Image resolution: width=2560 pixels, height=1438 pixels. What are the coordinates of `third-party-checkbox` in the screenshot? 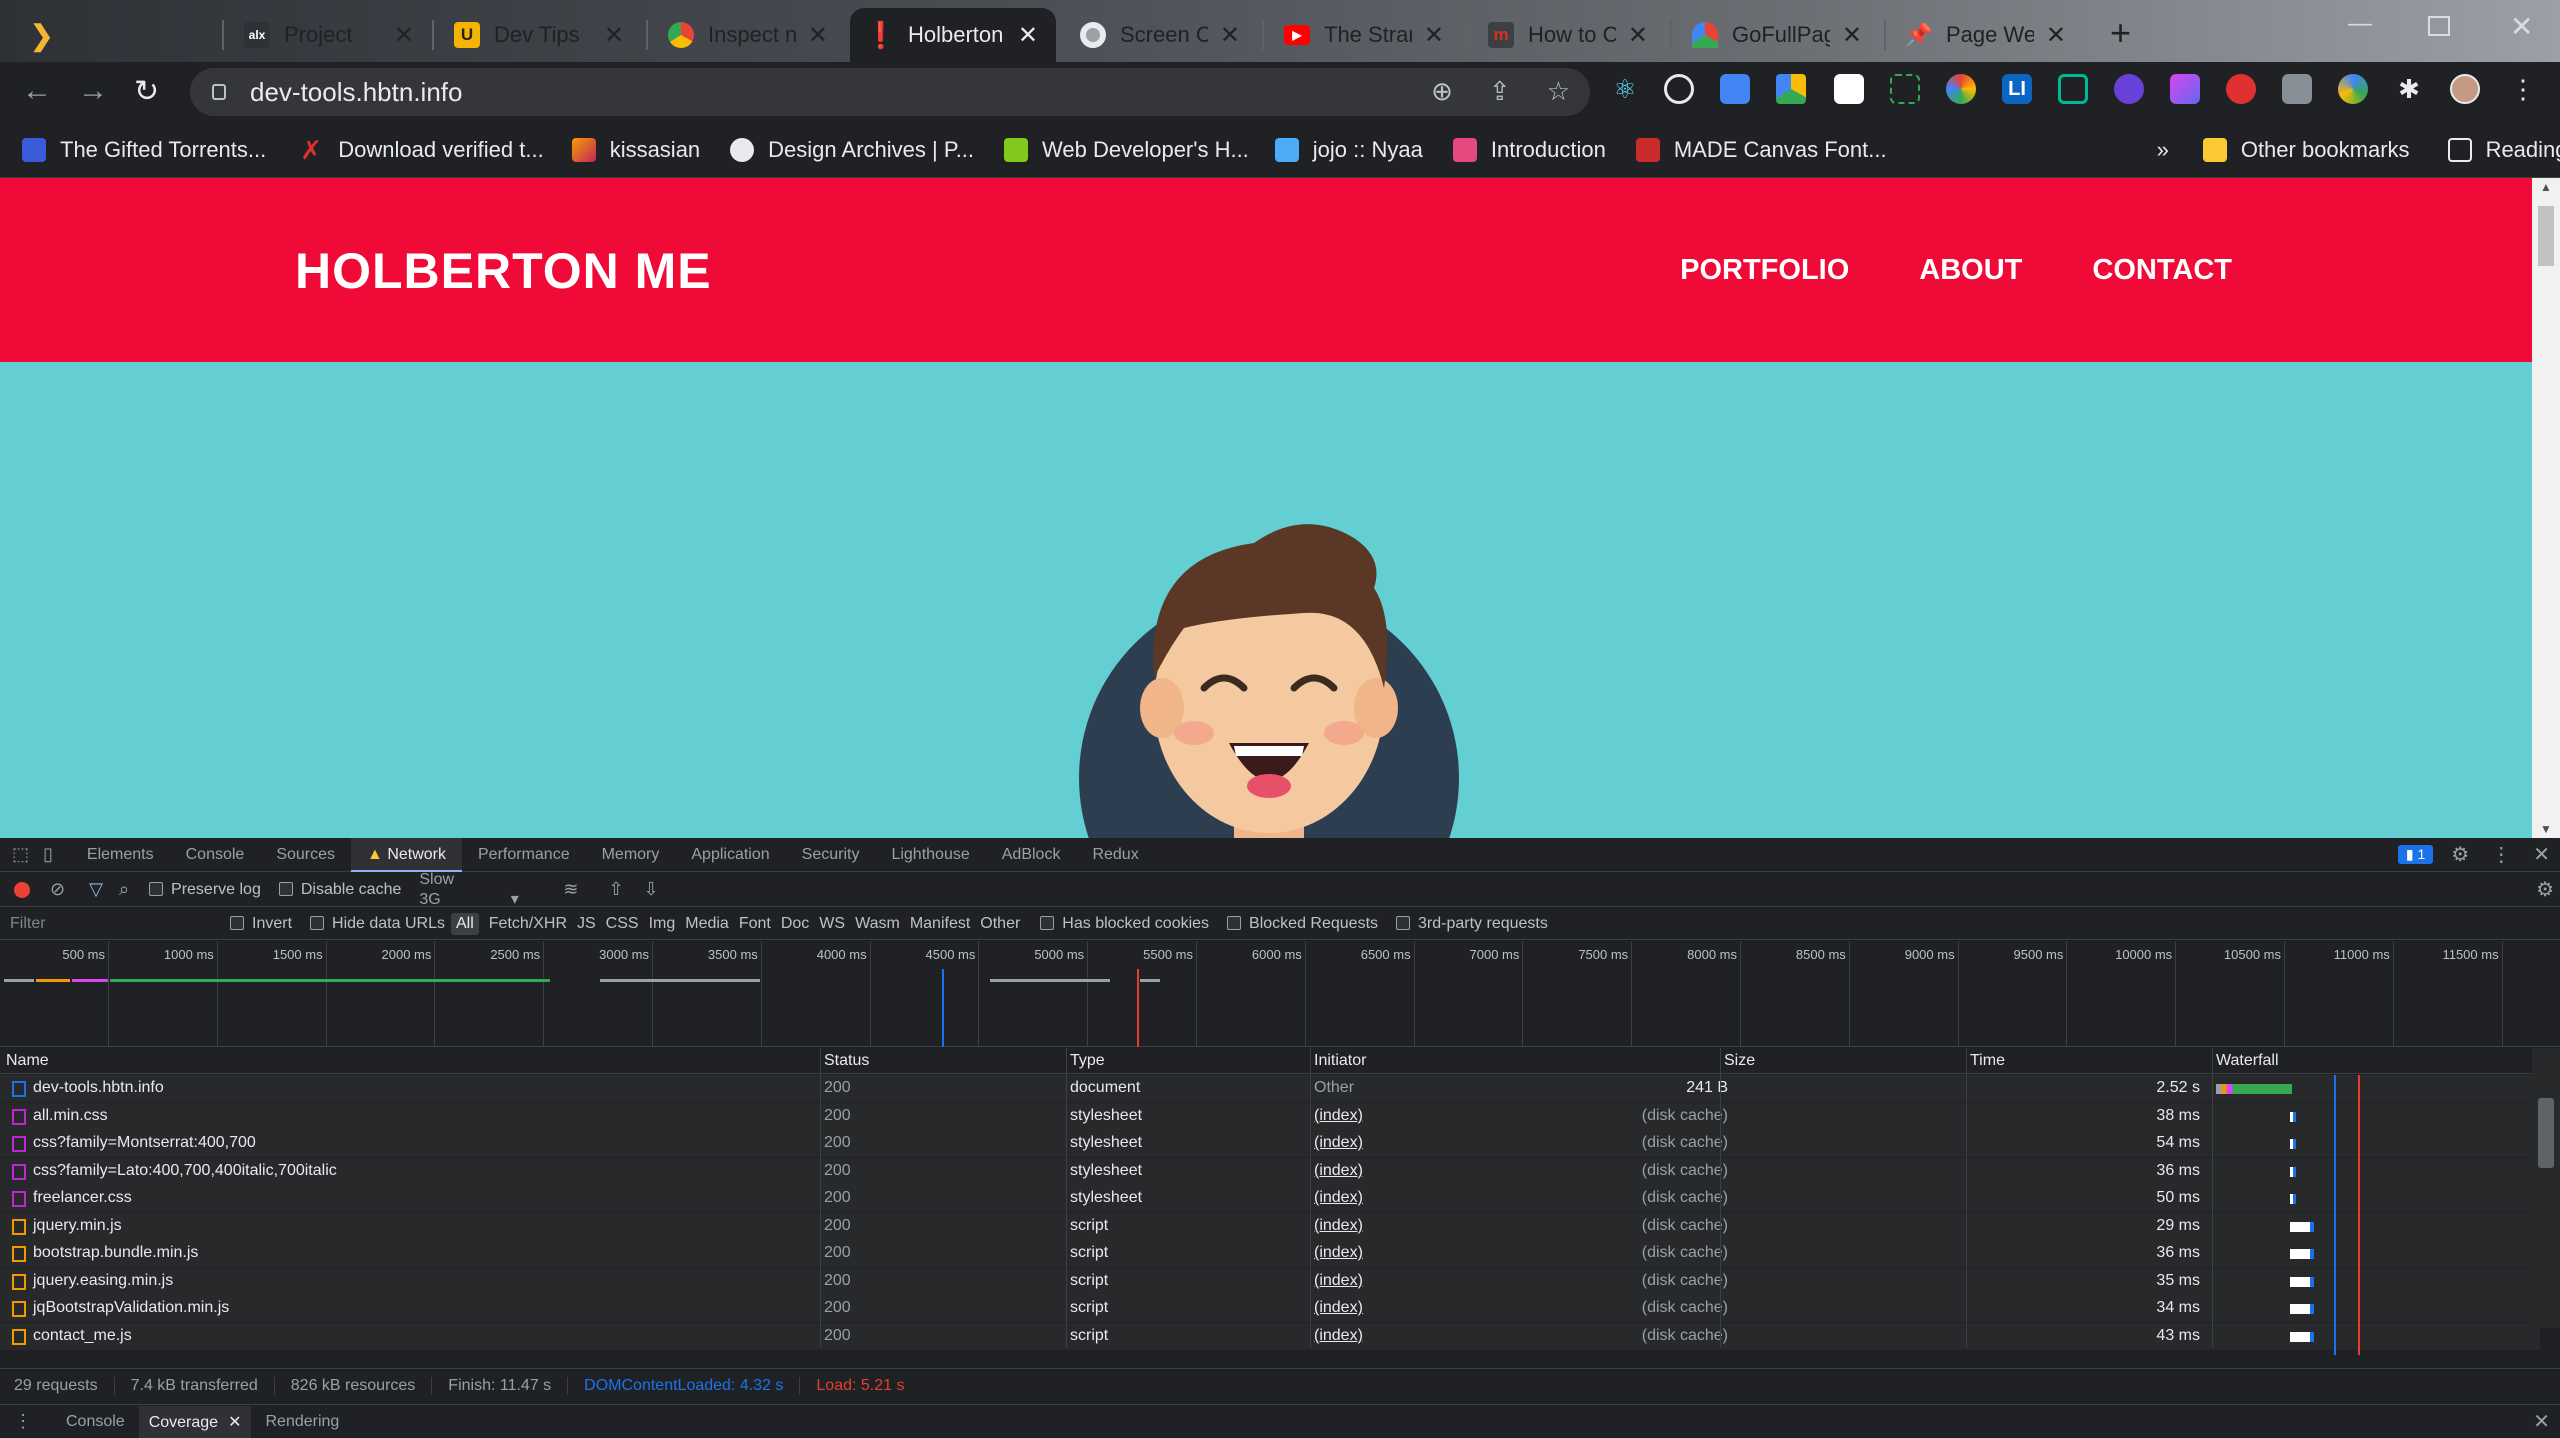 It's located at (1403, 923).